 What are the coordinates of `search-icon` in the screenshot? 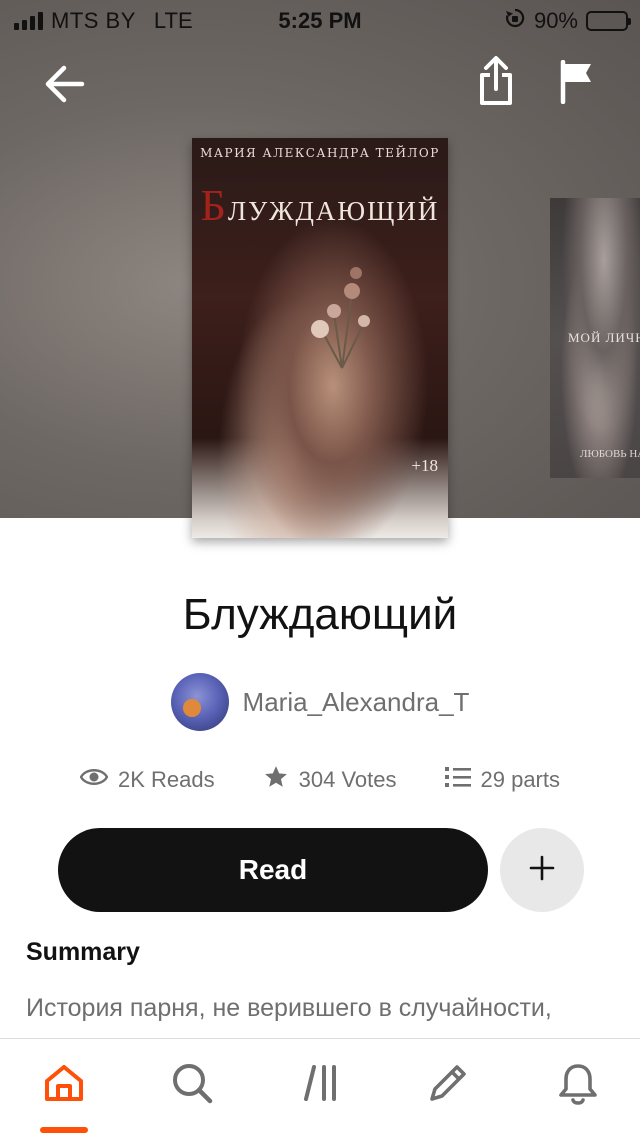 It's located at (192, 1085).